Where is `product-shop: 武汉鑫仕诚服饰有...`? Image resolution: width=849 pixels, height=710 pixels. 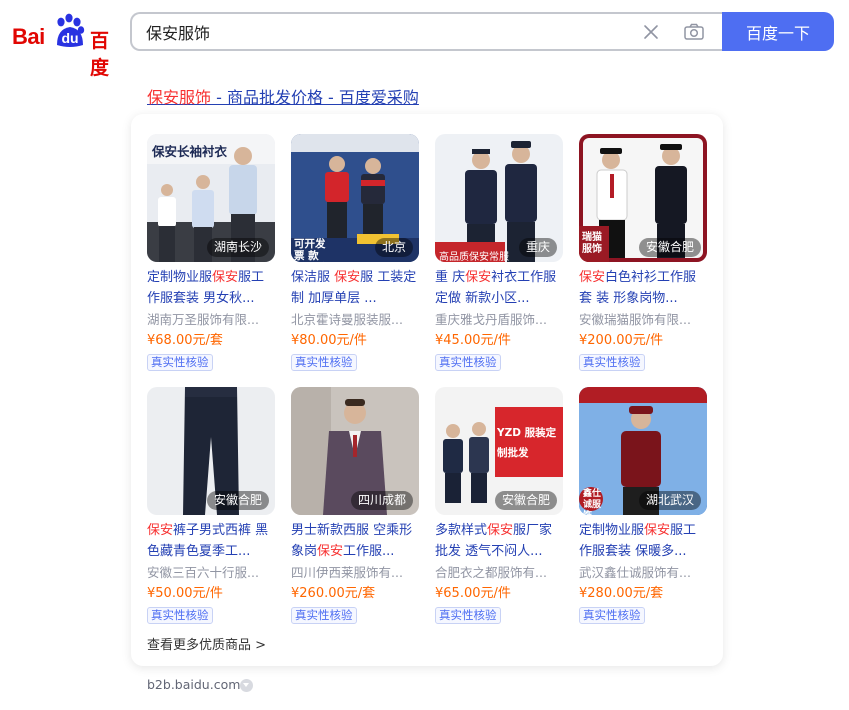 product-shop: 武汉鑫仕诚服饰有... is located at coordinates (643, 573).